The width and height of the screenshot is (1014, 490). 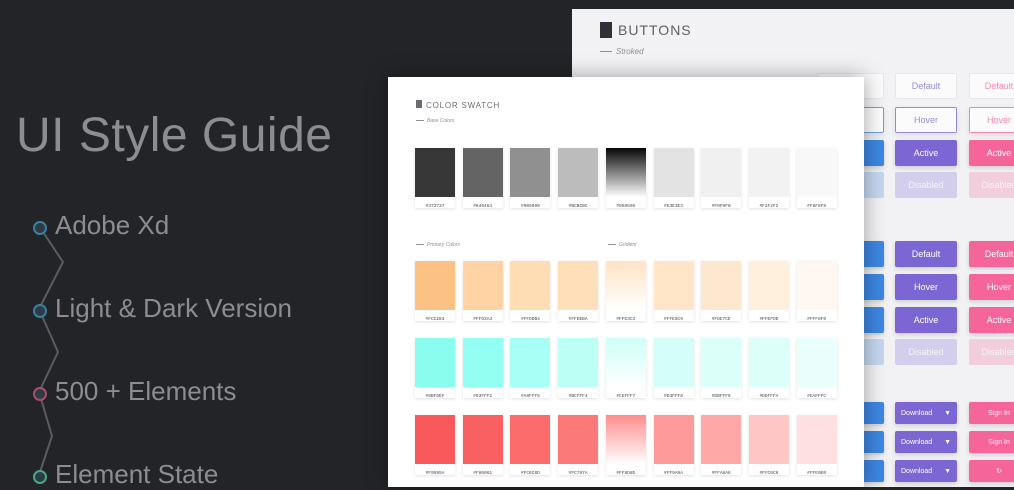 I want to click on color-swatch: #FC6C6D, so click(x=530, y=445).